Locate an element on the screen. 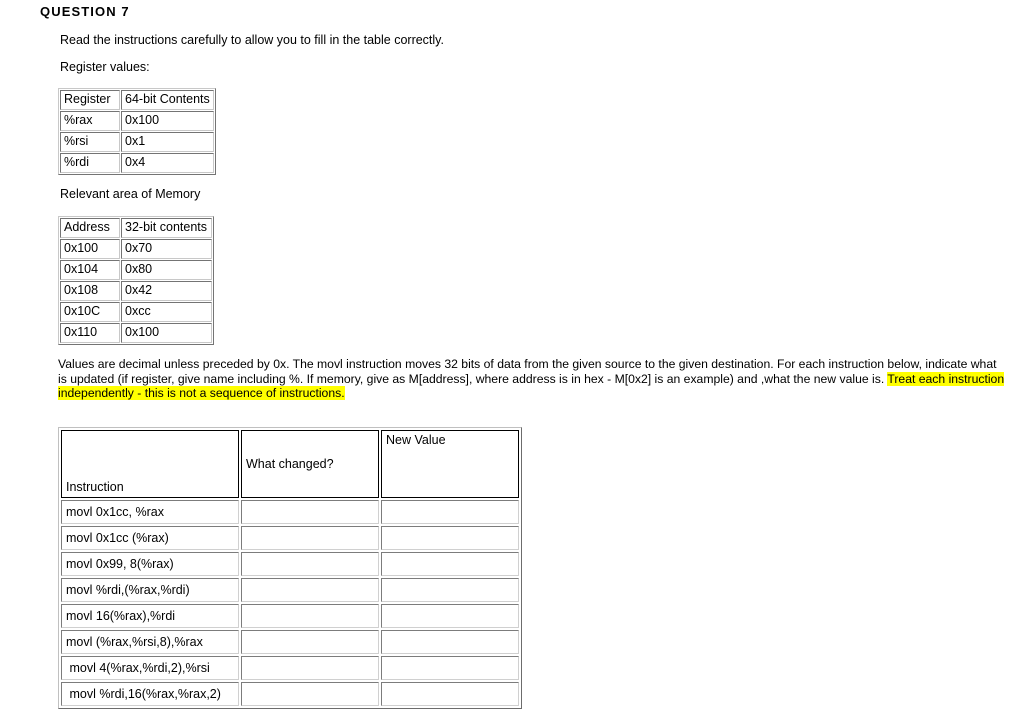 The image size is (1024, 709). instruction-cell: movl 4(%rax,%rdi,2),%rsi is located at coordinates (150, 668).